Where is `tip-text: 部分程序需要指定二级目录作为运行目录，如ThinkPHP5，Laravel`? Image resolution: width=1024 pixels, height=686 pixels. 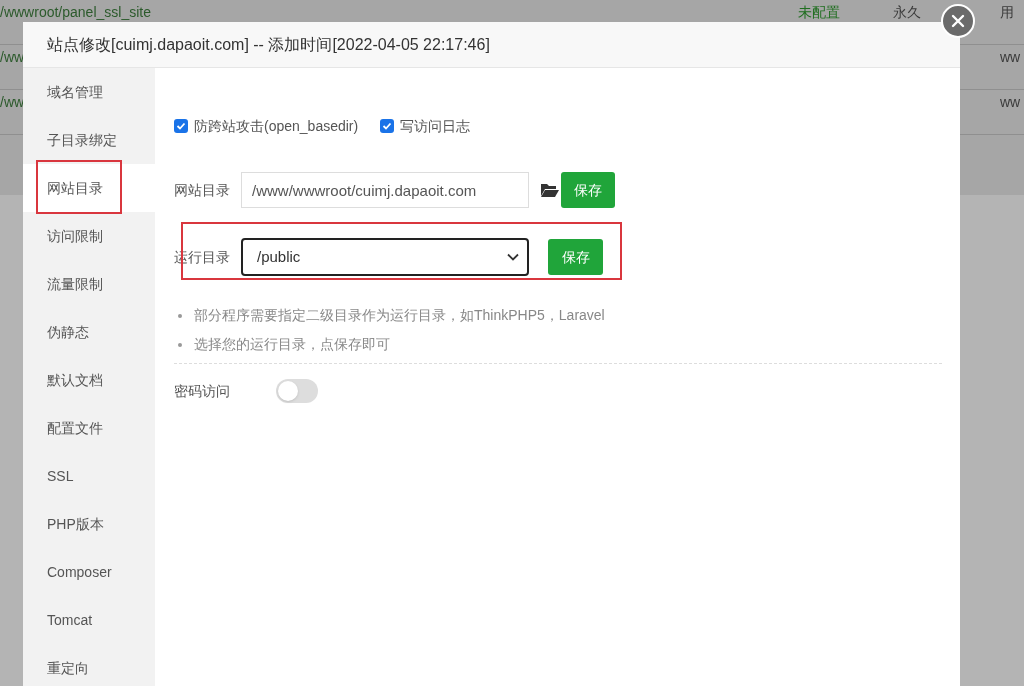 tip-text: 部分程序需要指定二级目录作为运行目录，如ThinkPHP5，Laravel is located at coordinates (399, 315).